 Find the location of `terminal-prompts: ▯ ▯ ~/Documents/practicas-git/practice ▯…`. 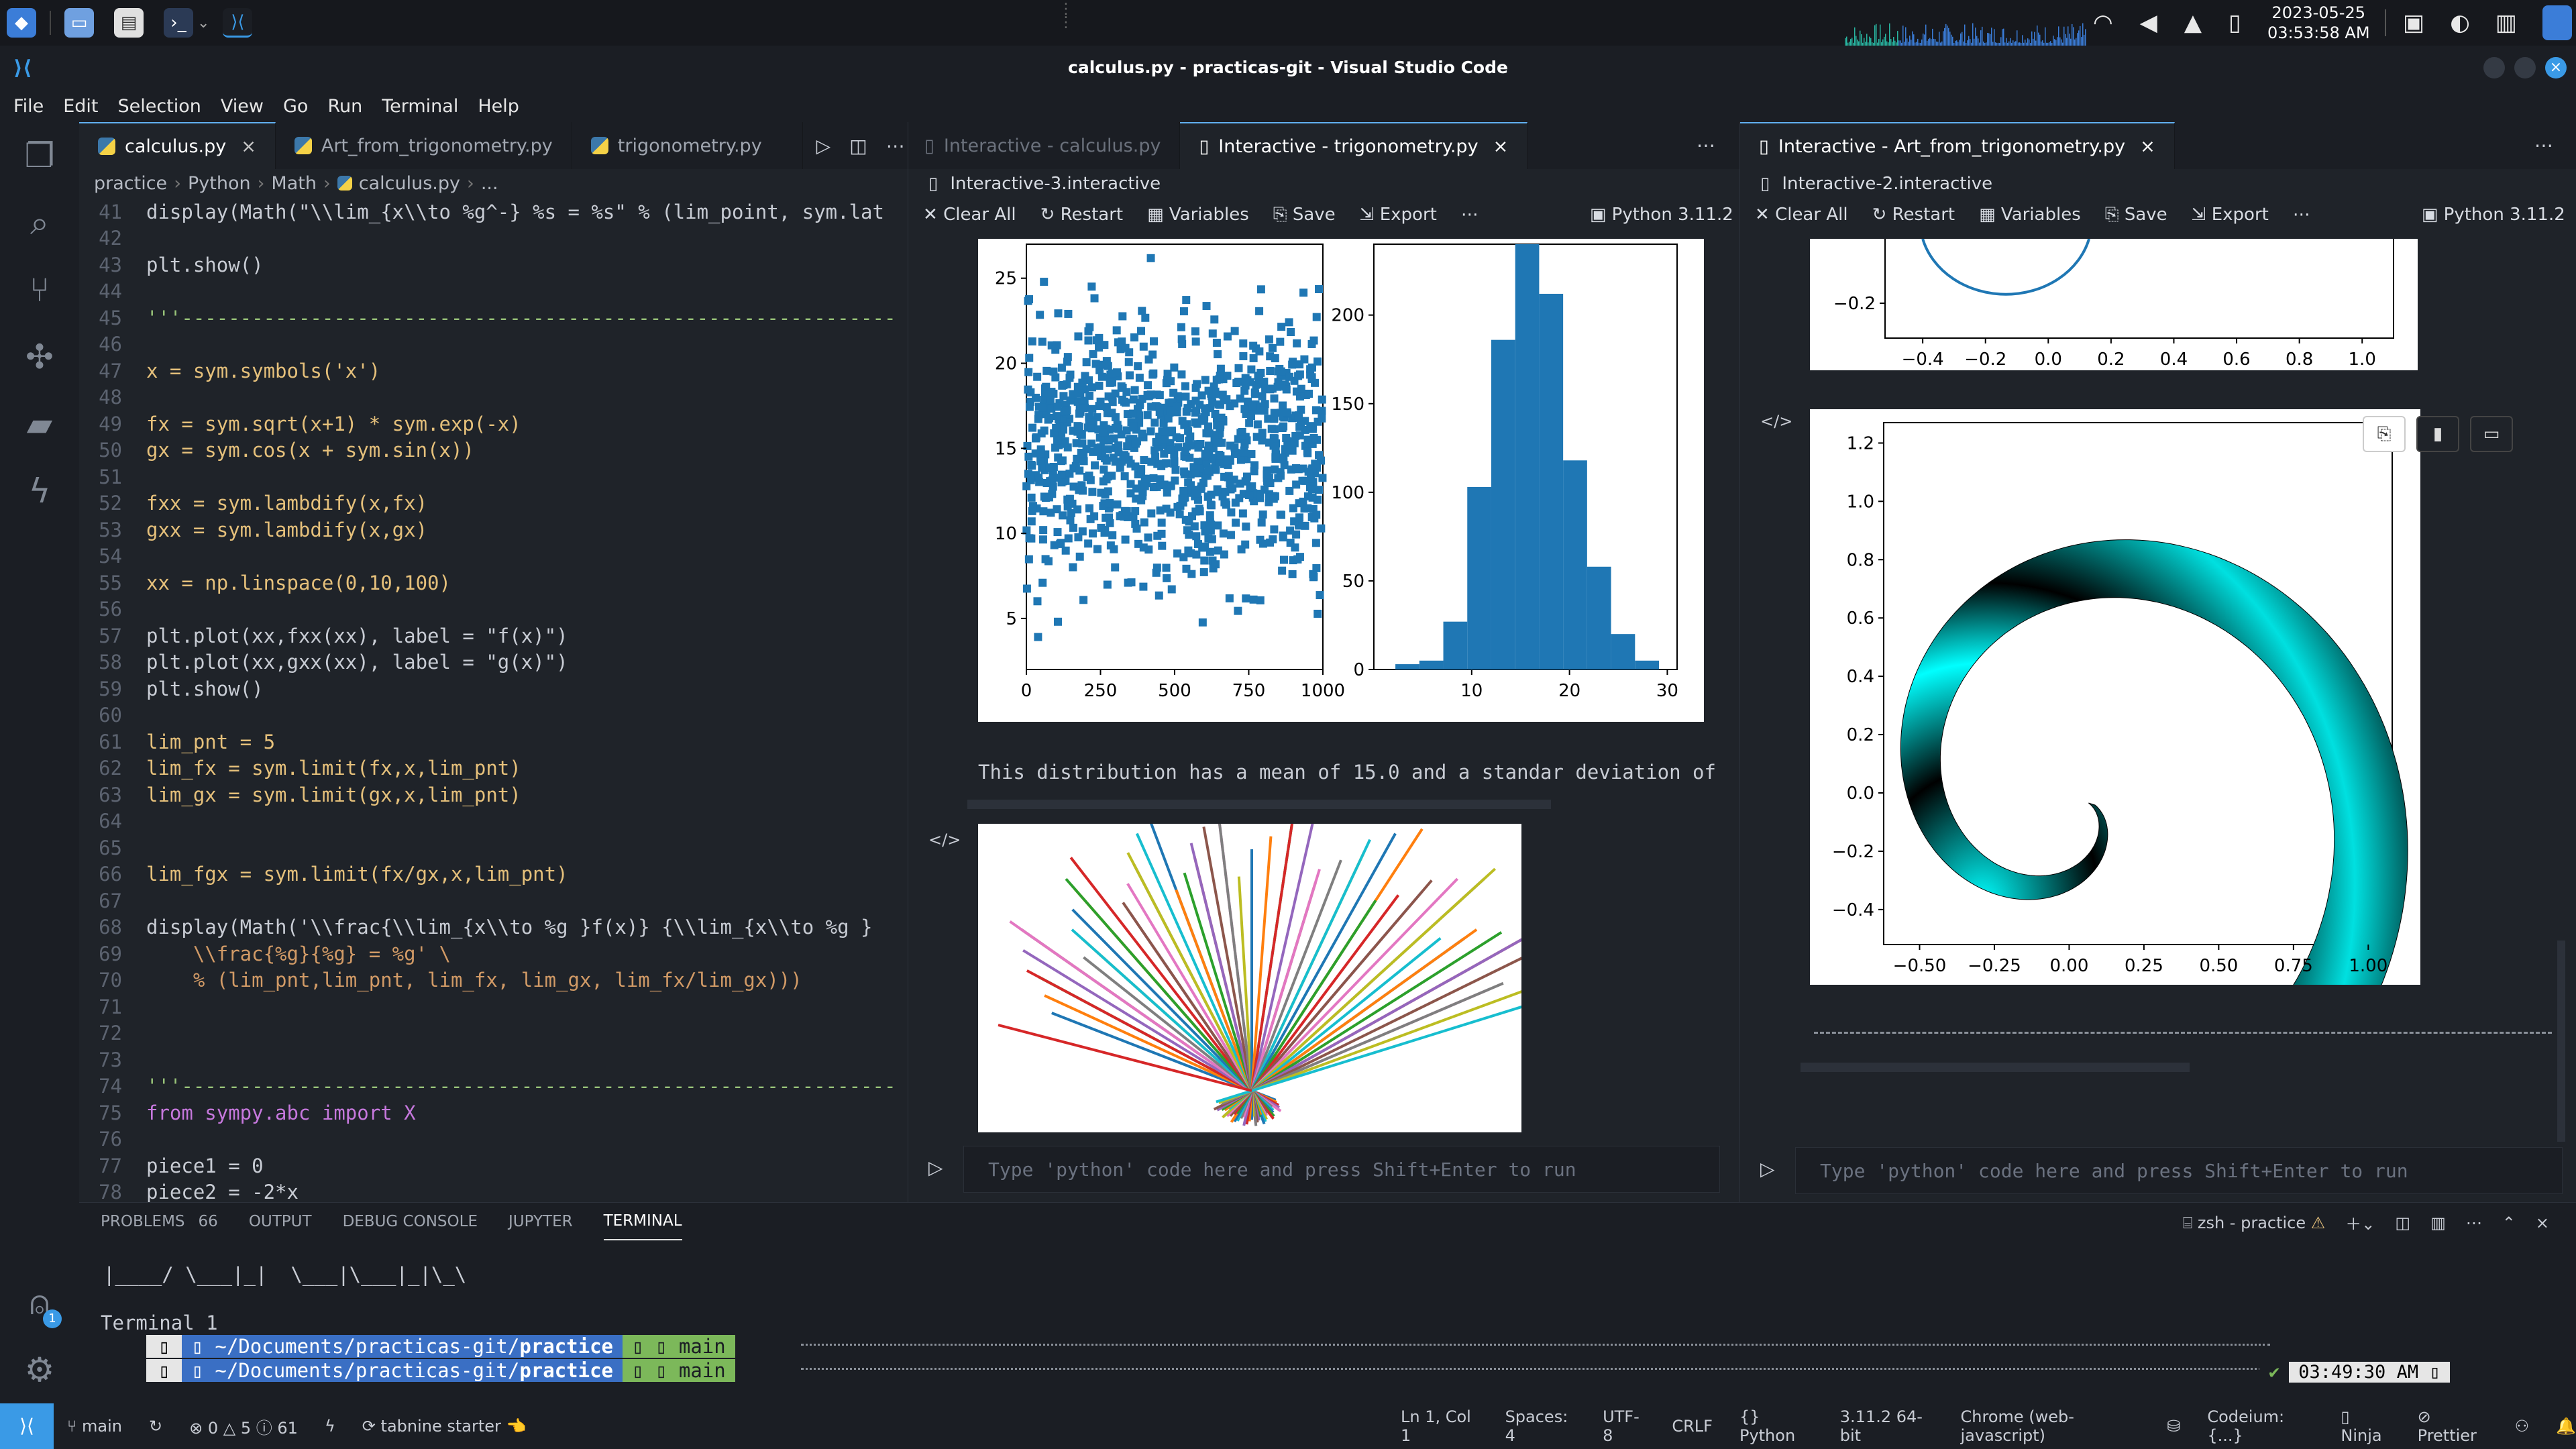

terminal-prompts: ▯ ▯ ~/Documents/practicas-git/practice ▯… is located at coordinates (490, 1359).